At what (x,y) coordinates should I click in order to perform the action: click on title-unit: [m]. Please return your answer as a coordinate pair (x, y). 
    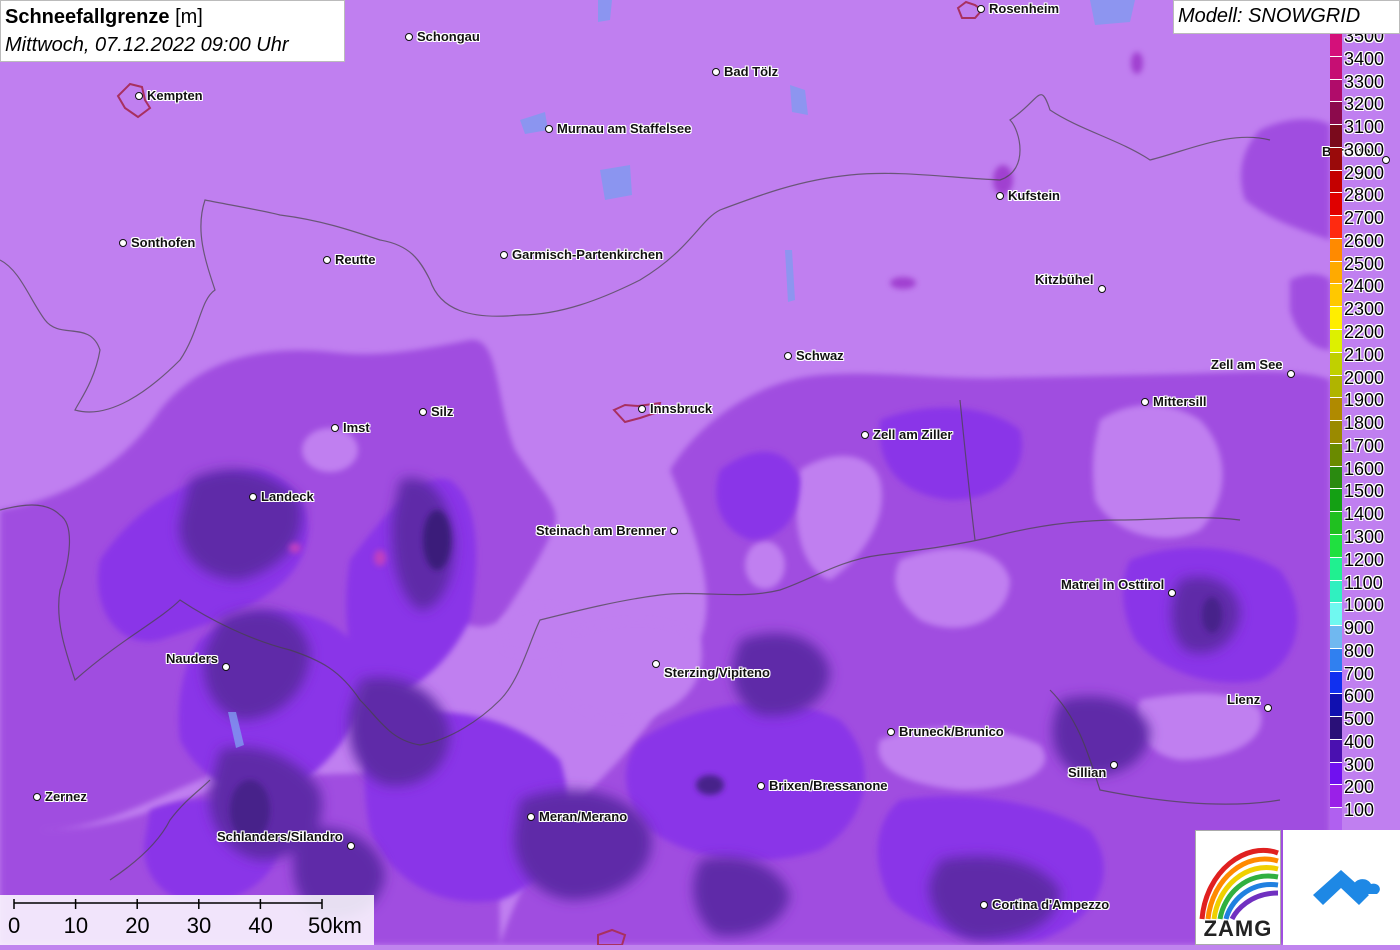
    Looking at the image, I should click on (186, 17).